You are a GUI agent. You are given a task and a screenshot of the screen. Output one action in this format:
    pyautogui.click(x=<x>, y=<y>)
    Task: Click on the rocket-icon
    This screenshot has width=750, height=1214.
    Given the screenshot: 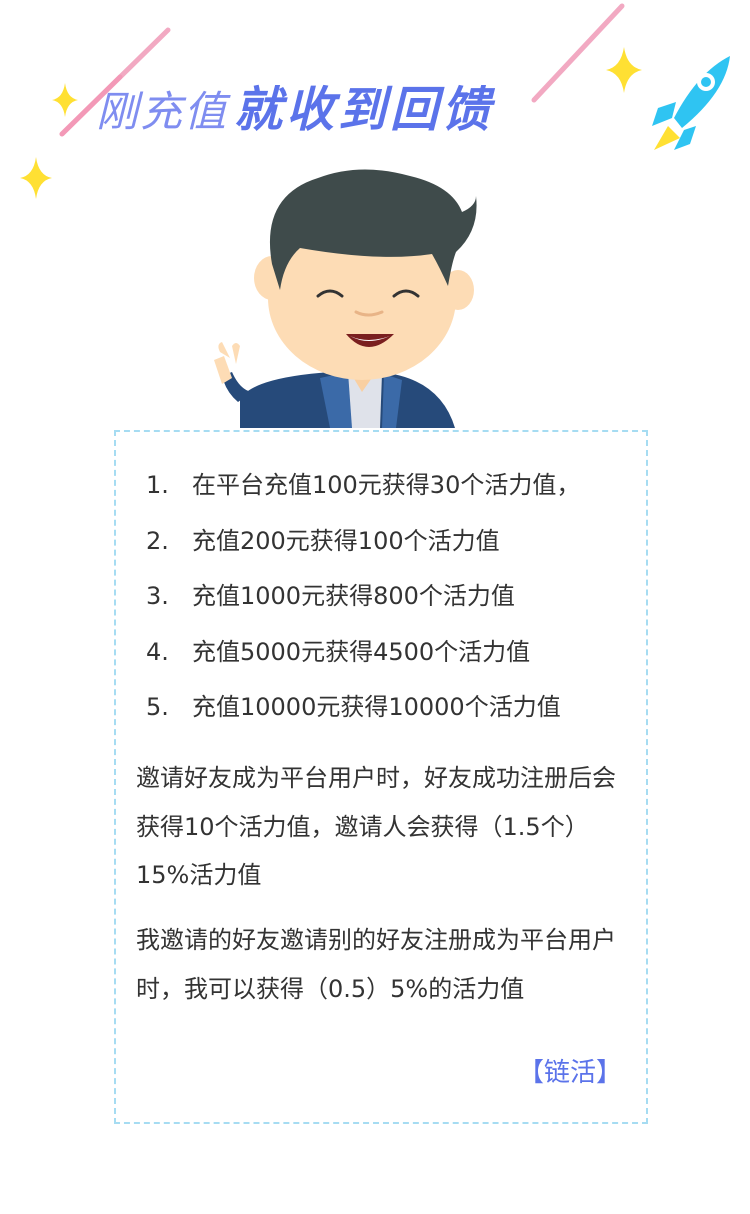 What is the action you would take?
    pyautogui.click(x=691, y=103)
    